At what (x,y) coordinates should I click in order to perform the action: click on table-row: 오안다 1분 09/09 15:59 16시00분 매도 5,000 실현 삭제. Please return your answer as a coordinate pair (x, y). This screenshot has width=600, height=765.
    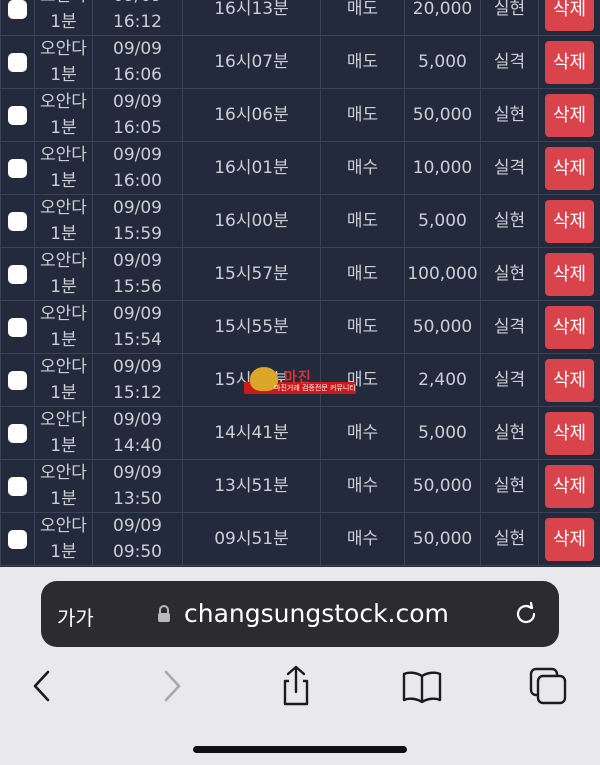
    Looking at the image, I should click on (300, 221).